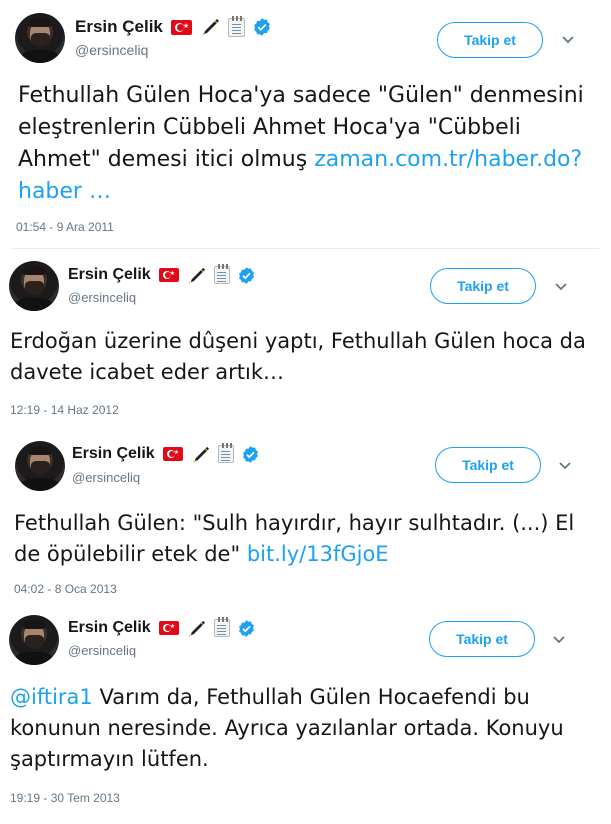 This screenshot has height=824, width=611. I want to click on tweet-timestamp: 12:19 - 14 Haz 2012, so click(64, 410).